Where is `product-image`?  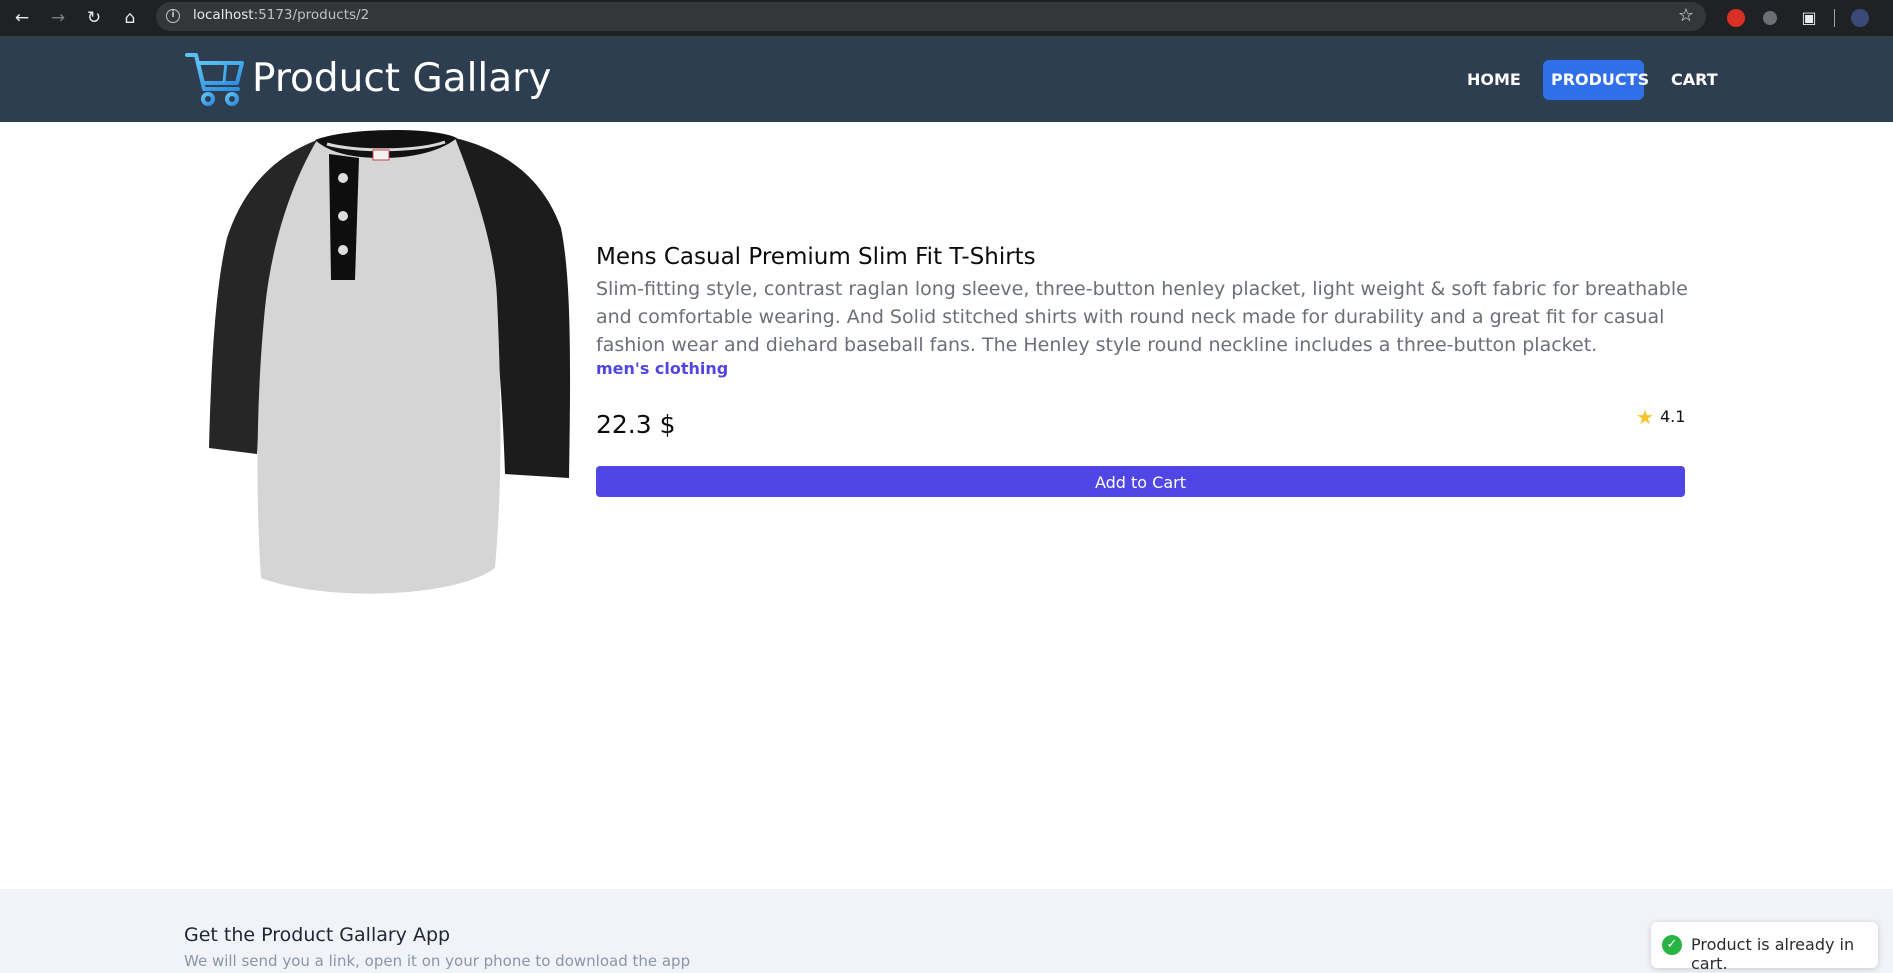 product-image is located at coordinates (390, 361).